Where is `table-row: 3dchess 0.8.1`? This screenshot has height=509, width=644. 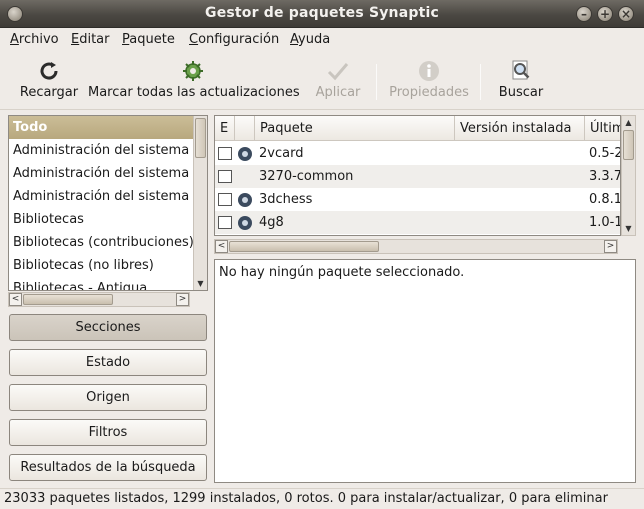
table-row: 3dchess 0.8.1 is located at coordinates (418, 199).